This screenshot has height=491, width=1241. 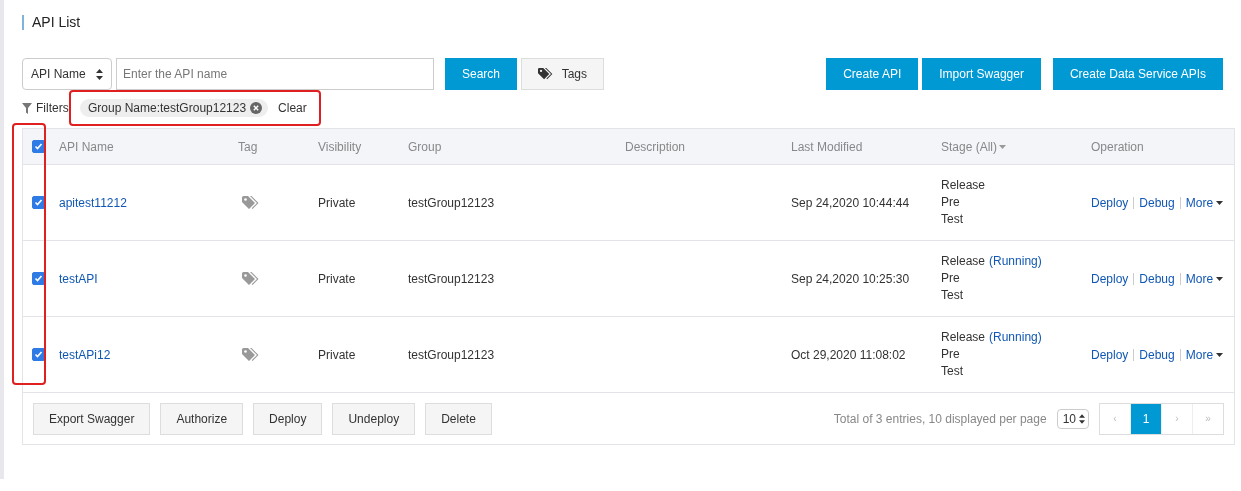 What do you see at coordinates (275, 74) in the screenshot?
I see `search-field: Enter the API name` at bounding box center [275, 74].